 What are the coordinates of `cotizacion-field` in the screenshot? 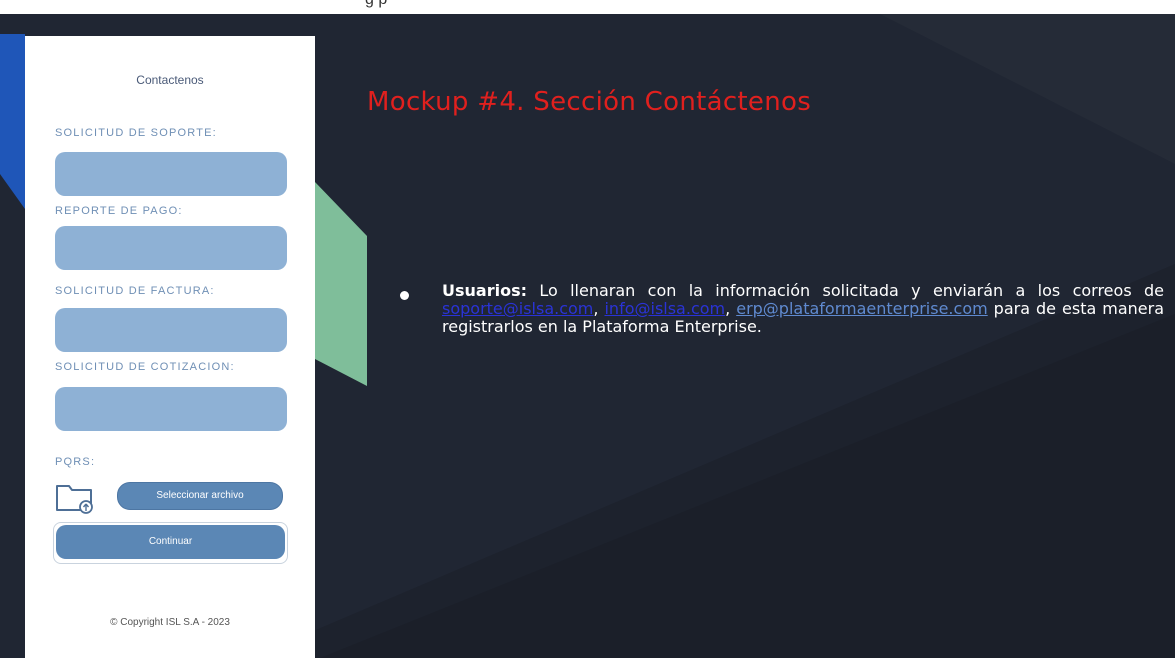 It's located at (171, 409).